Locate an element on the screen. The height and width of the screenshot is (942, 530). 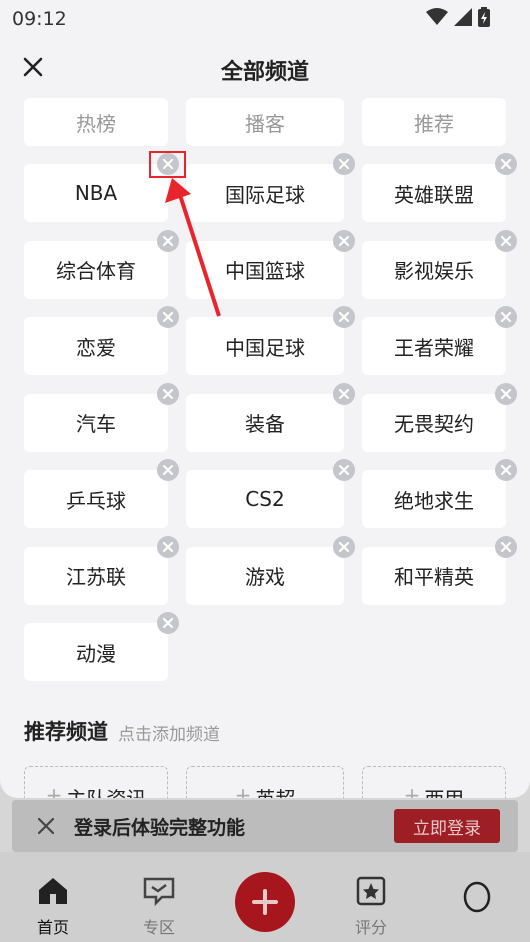
channel-label: 游戏 is located at coordinates (265, 577).